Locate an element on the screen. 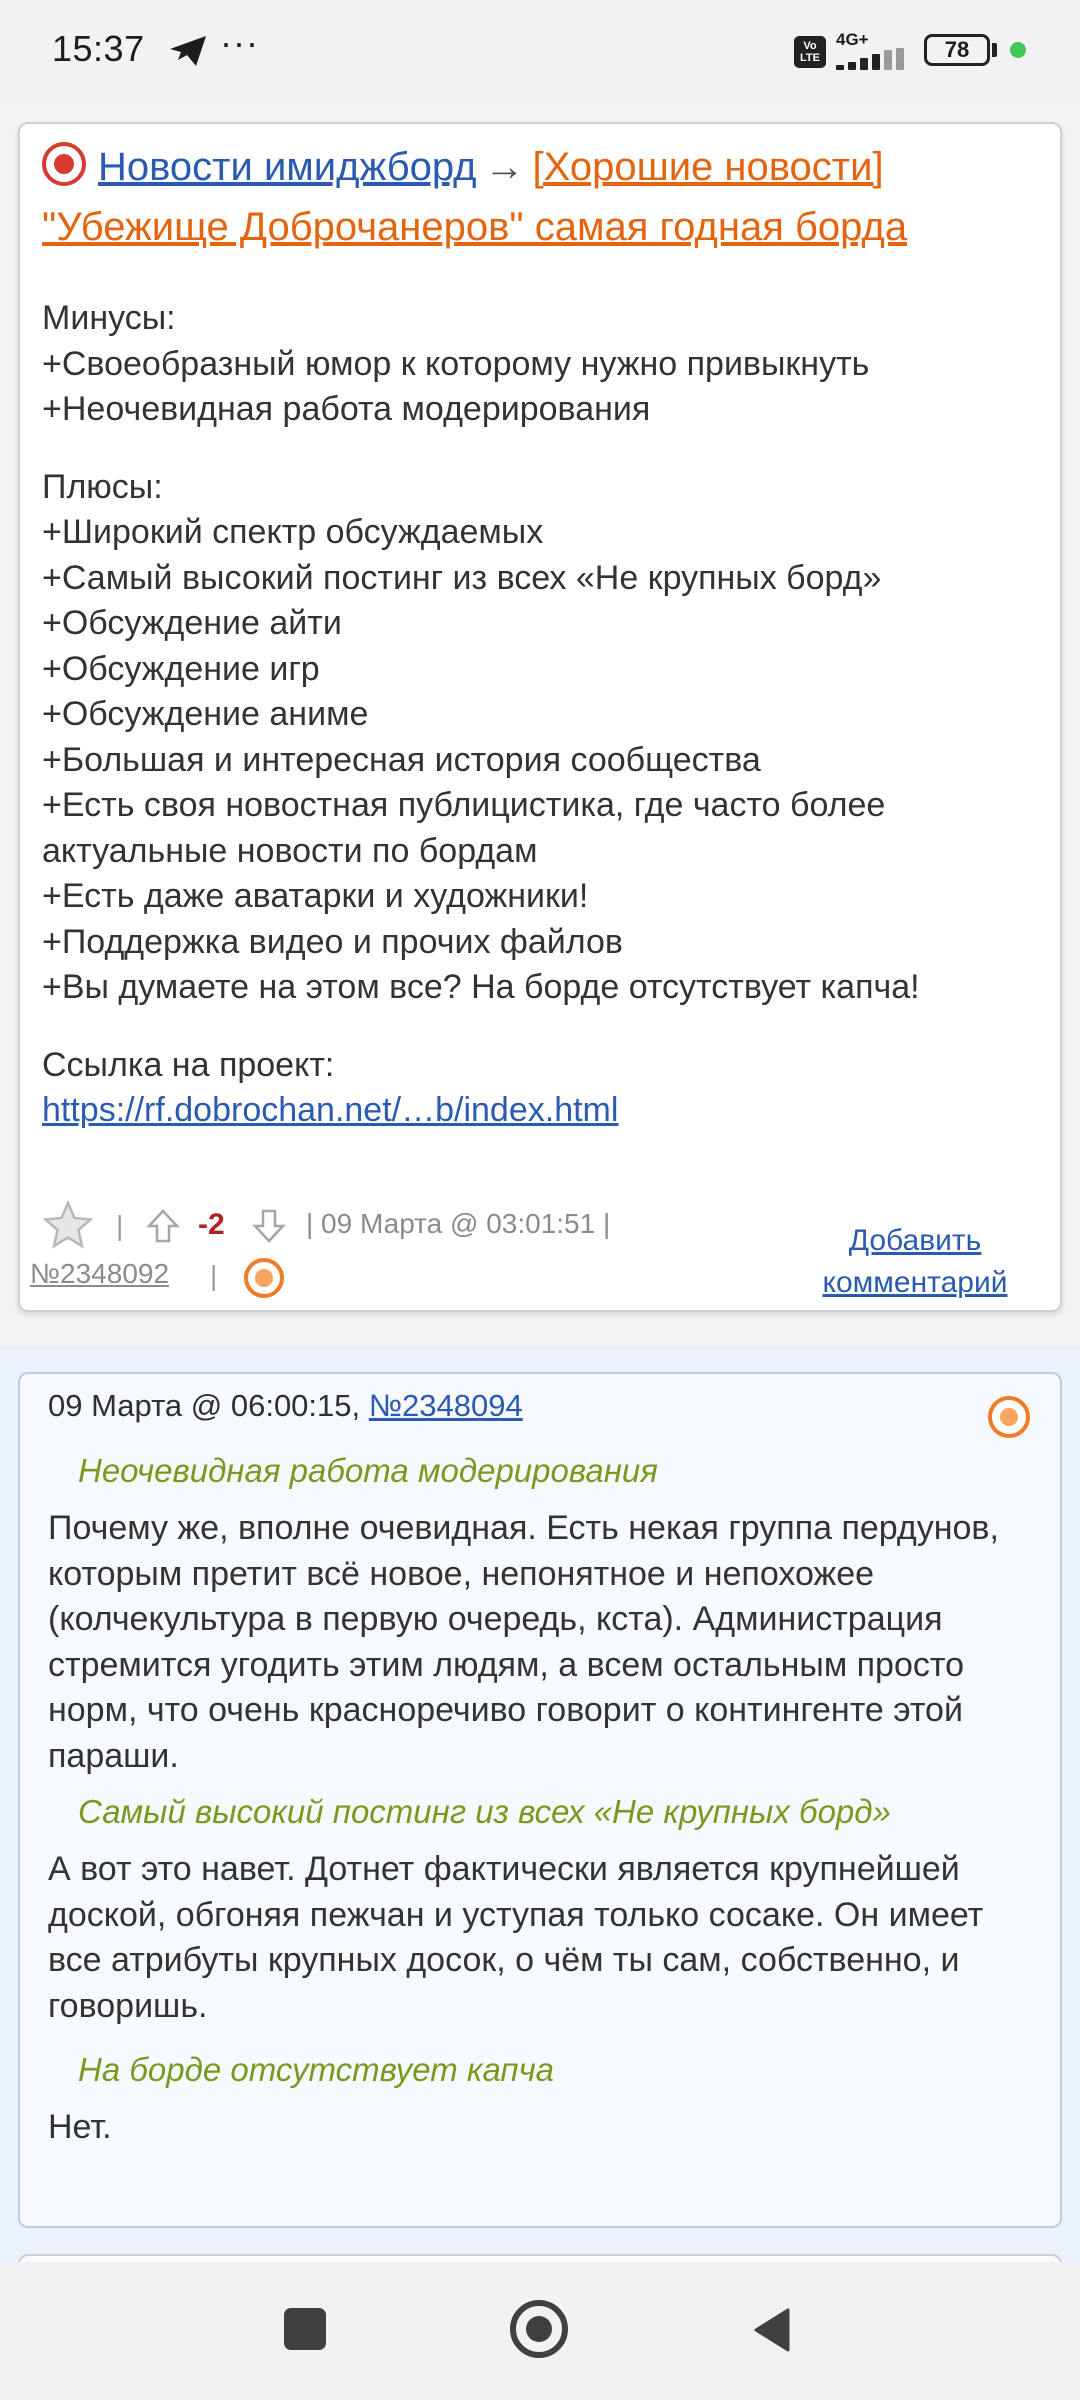  post-header: Новости имиджборд → [Хорошие новости] is located at coordinates (542, 167).